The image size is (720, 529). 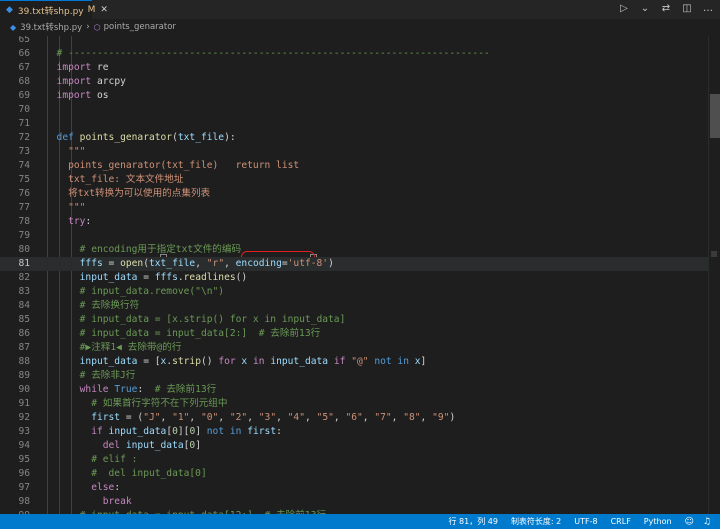 I want to click on code-line: 91 # 如果首行字符不在下列元组中, so click(x=354, y=404).